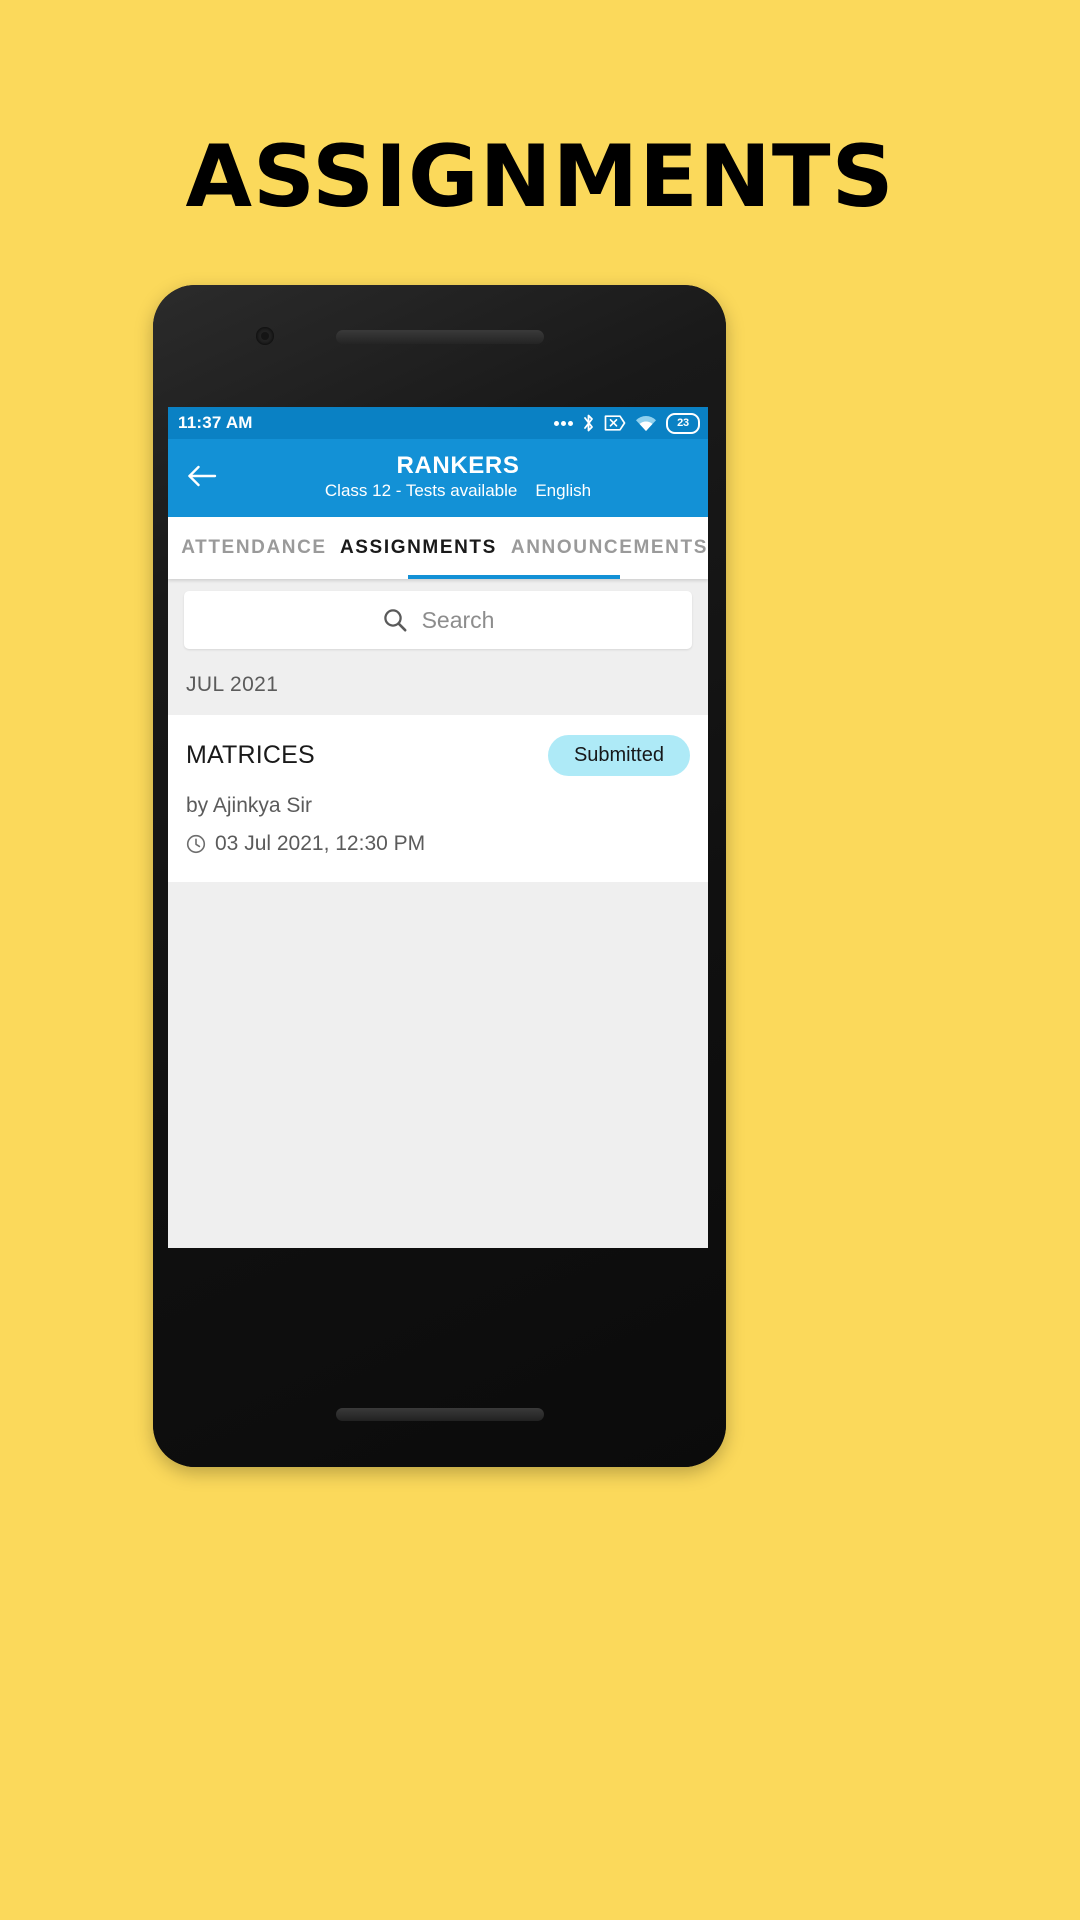 Image resolution: width=1080 pixels, height=1920 pixels. I want to click on tab-bar: ATTENDANCE ASSIGNMENTS ANNOUNCEMENTS, so click(438, 548).